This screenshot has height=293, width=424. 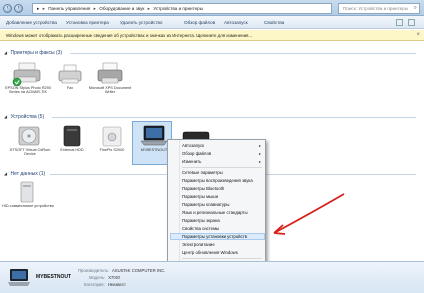 What do you see at coordinates (202, 172) in the screenshot?
I see `menu-item-network-settings: Сетевые параметры` at bounding box center [202, 172].